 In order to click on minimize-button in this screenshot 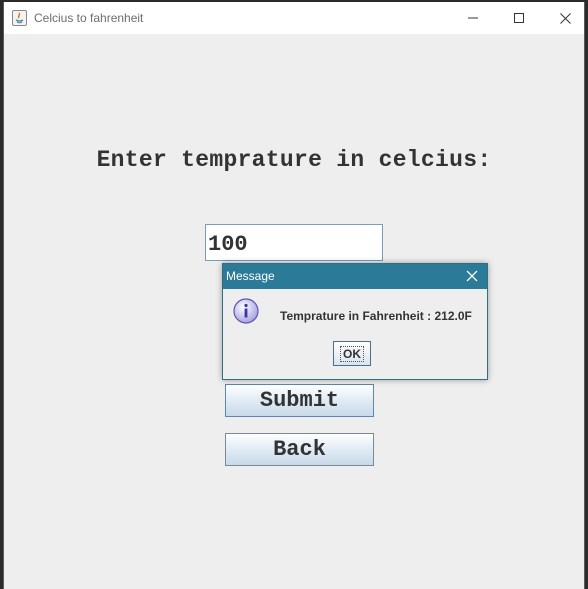, I will do `click(473, 18)`.